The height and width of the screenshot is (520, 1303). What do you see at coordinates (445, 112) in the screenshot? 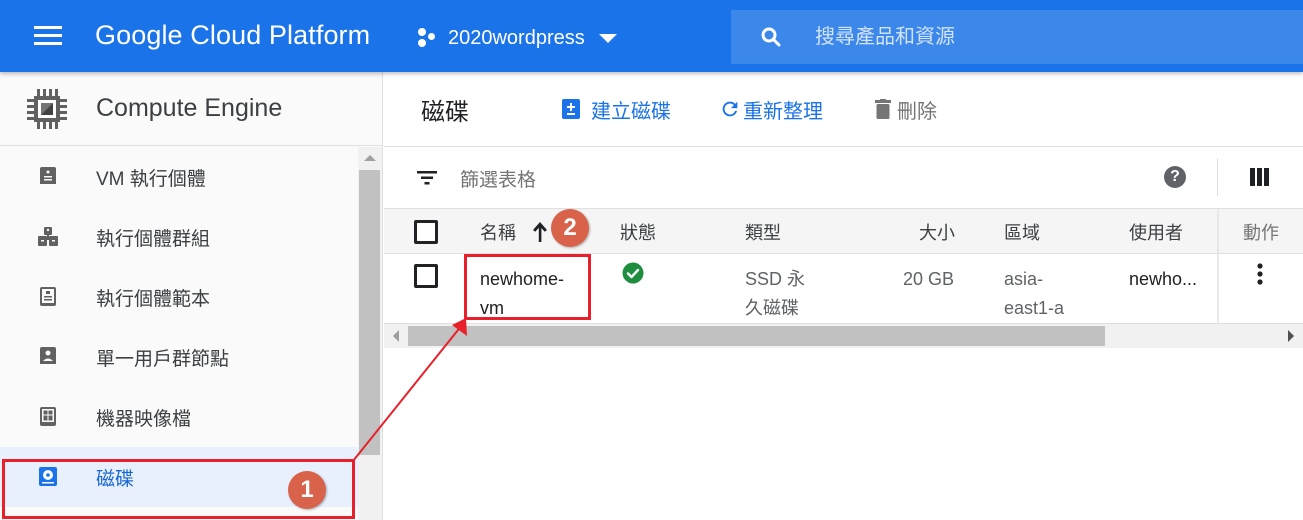
I see `page-title: 磁碟` at bounding box center [445, 112].